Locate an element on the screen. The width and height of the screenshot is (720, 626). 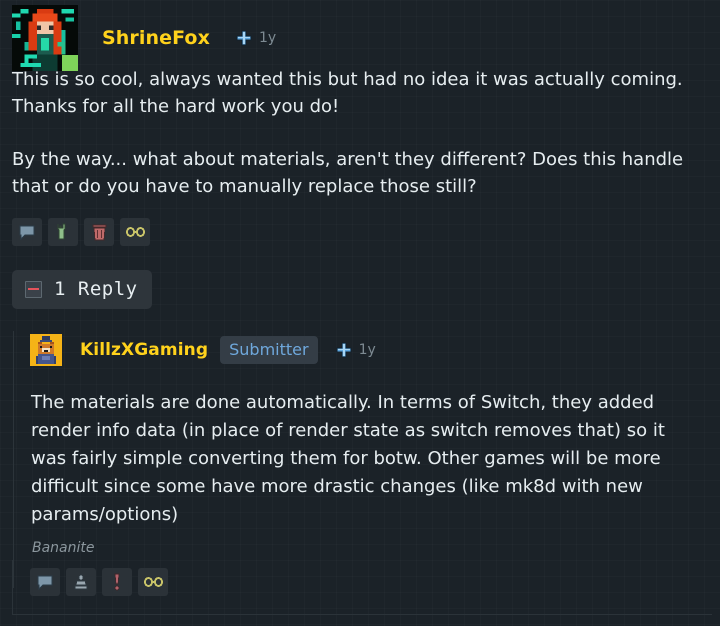
thread-left-rule is located at coordinates (12, 587).